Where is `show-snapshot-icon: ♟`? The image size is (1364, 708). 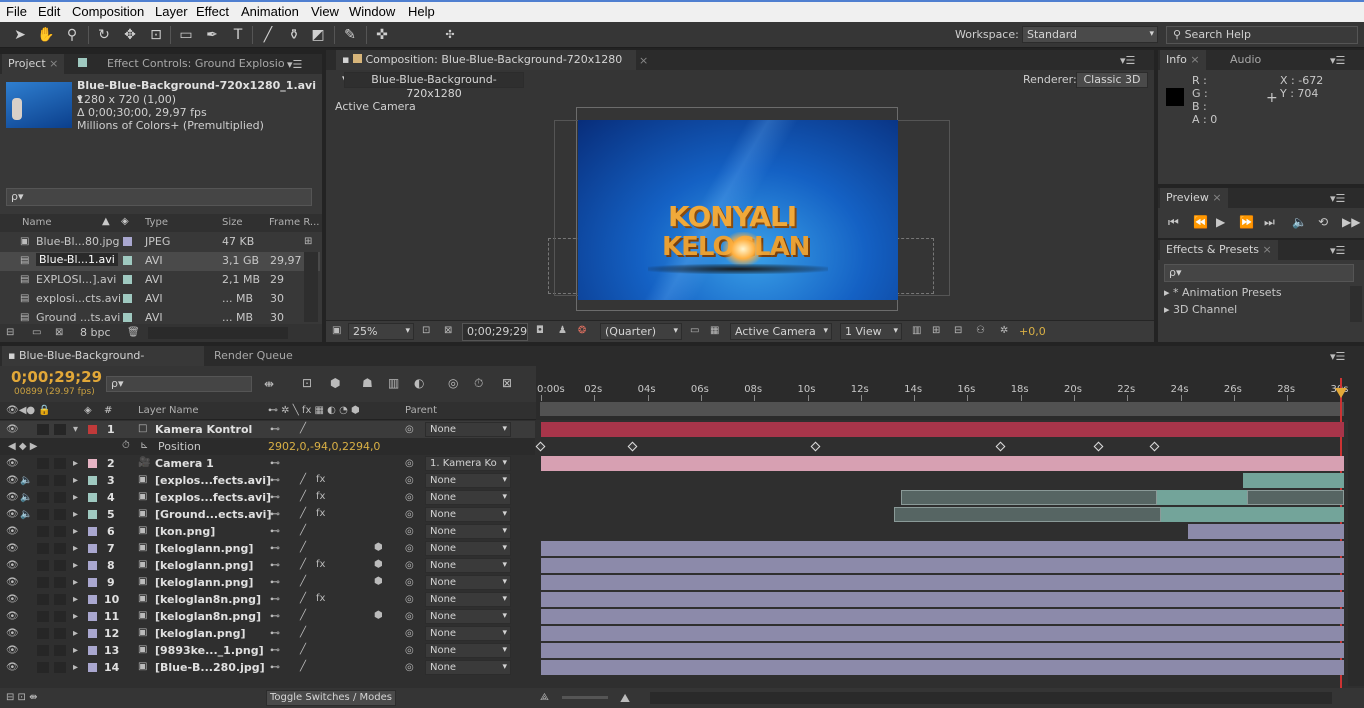 show-snapshot-icon: ♟ is located at coordinates (562, 330).